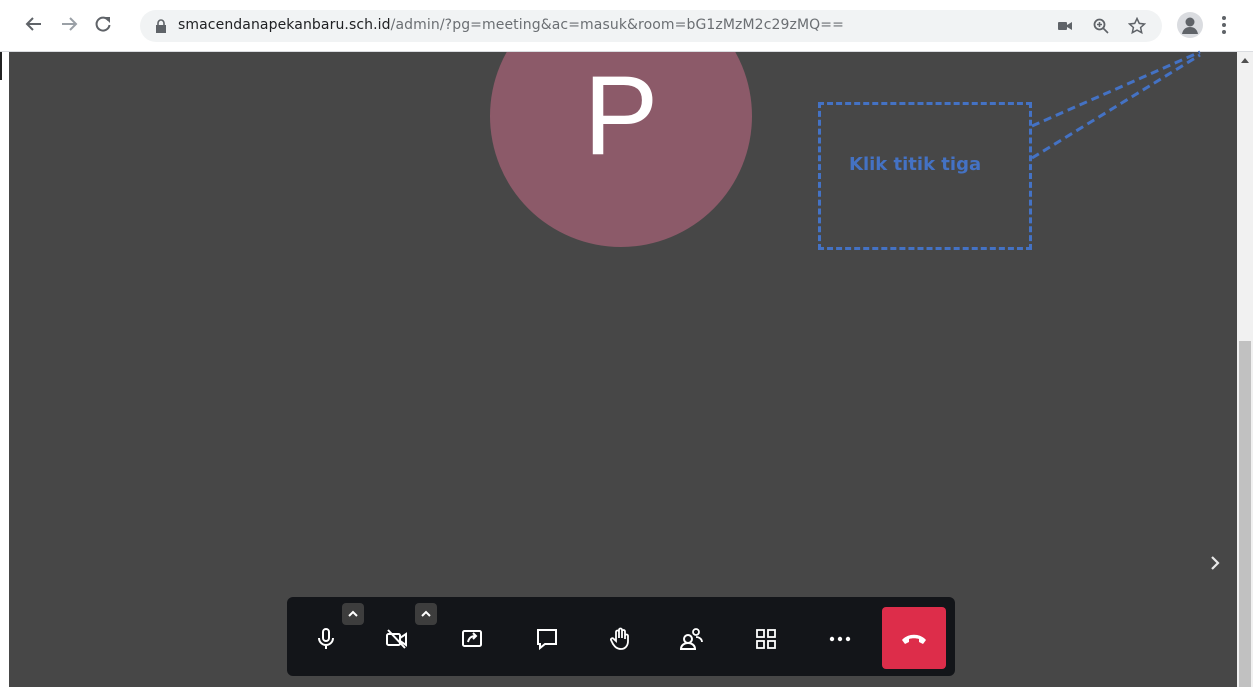 This screenshot has height=687, width=1253. Describe the element at coordinates (1137, 26) in the screenshot. I see `star-icon` at that location.